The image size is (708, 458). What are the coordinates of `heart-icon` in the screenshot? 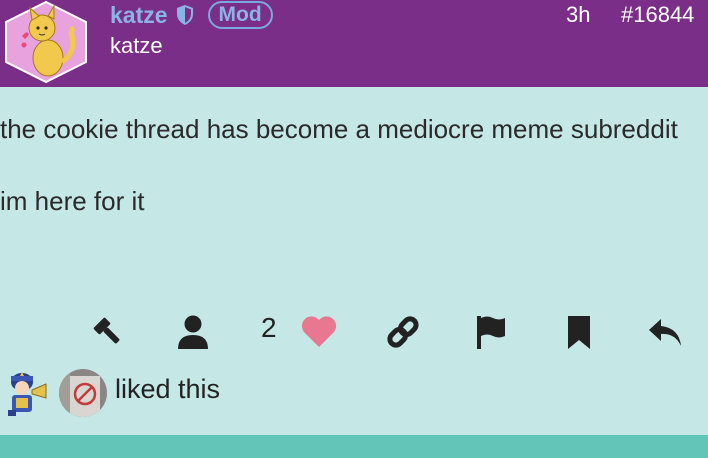 It's located at (319, 331).